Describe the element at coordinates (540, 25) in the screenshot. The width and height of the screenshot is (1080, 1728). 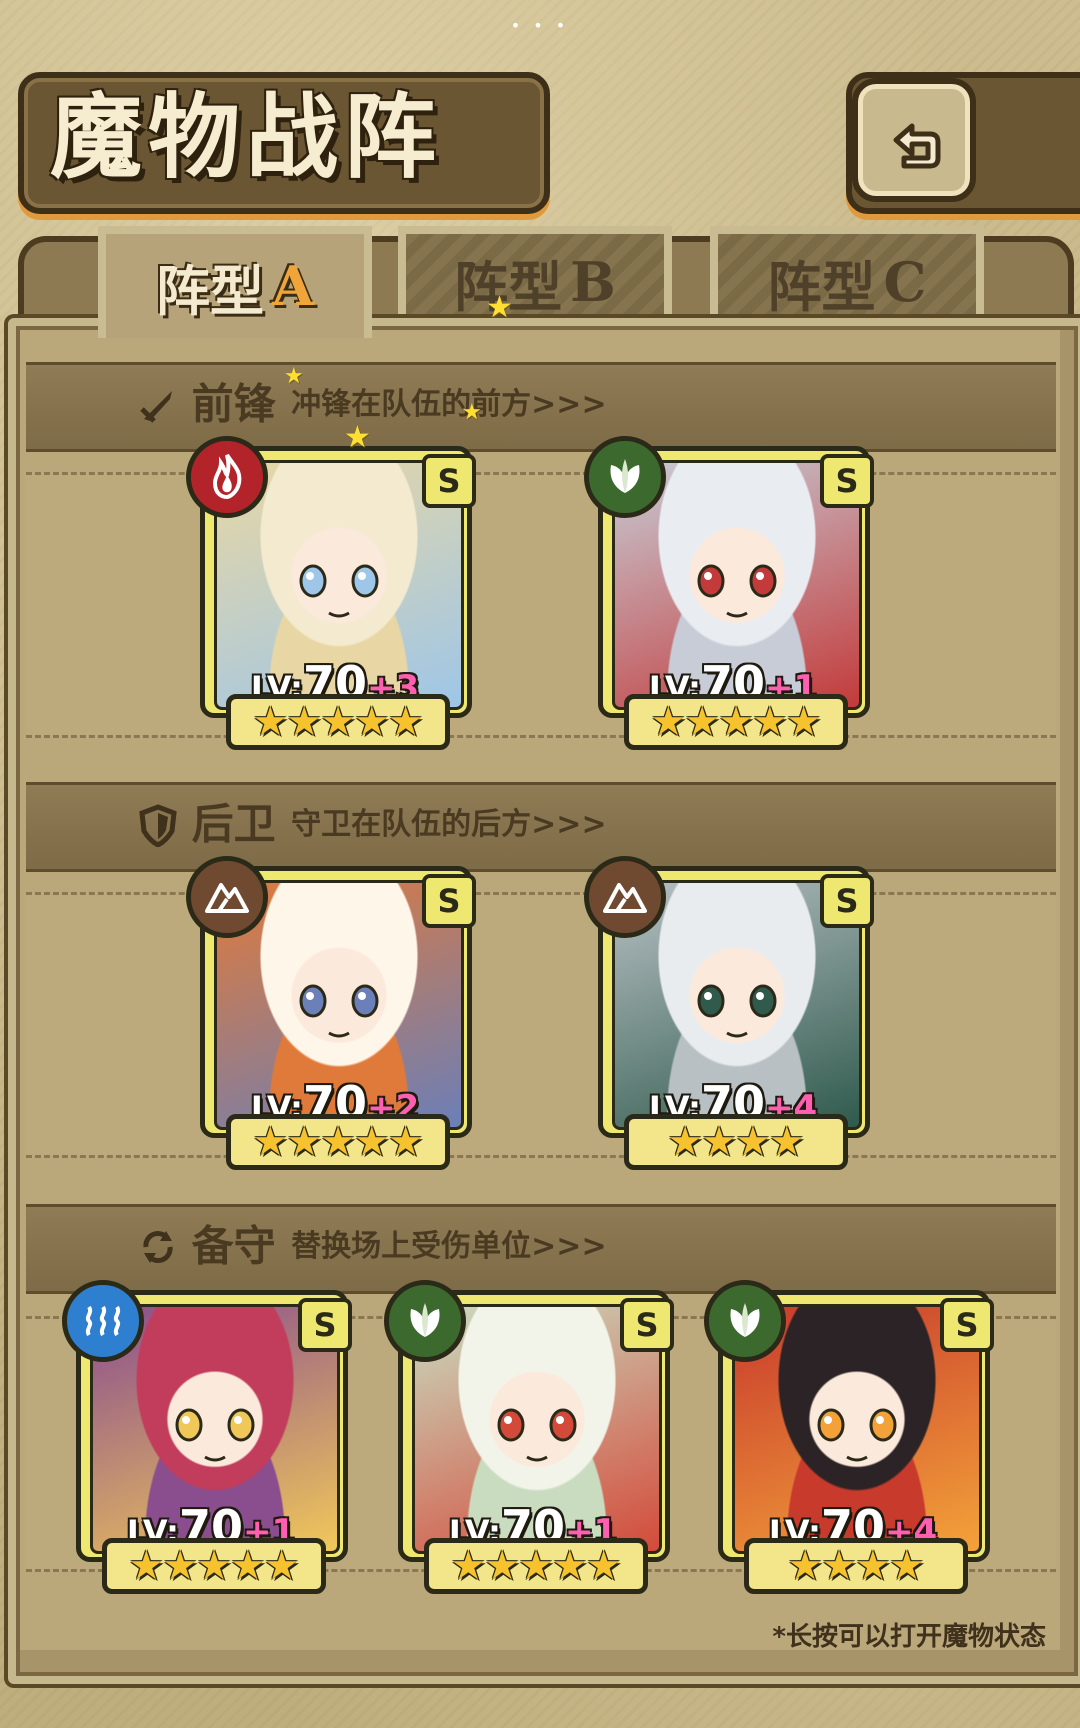
I see `more-dots-icon: • • •` at that location.